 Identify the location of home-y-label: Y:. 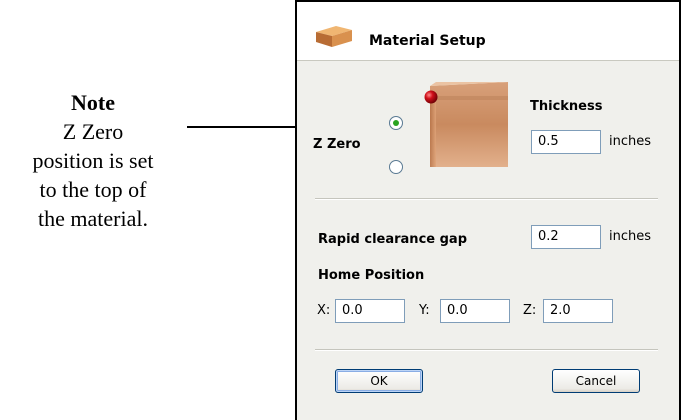
(424, 310).